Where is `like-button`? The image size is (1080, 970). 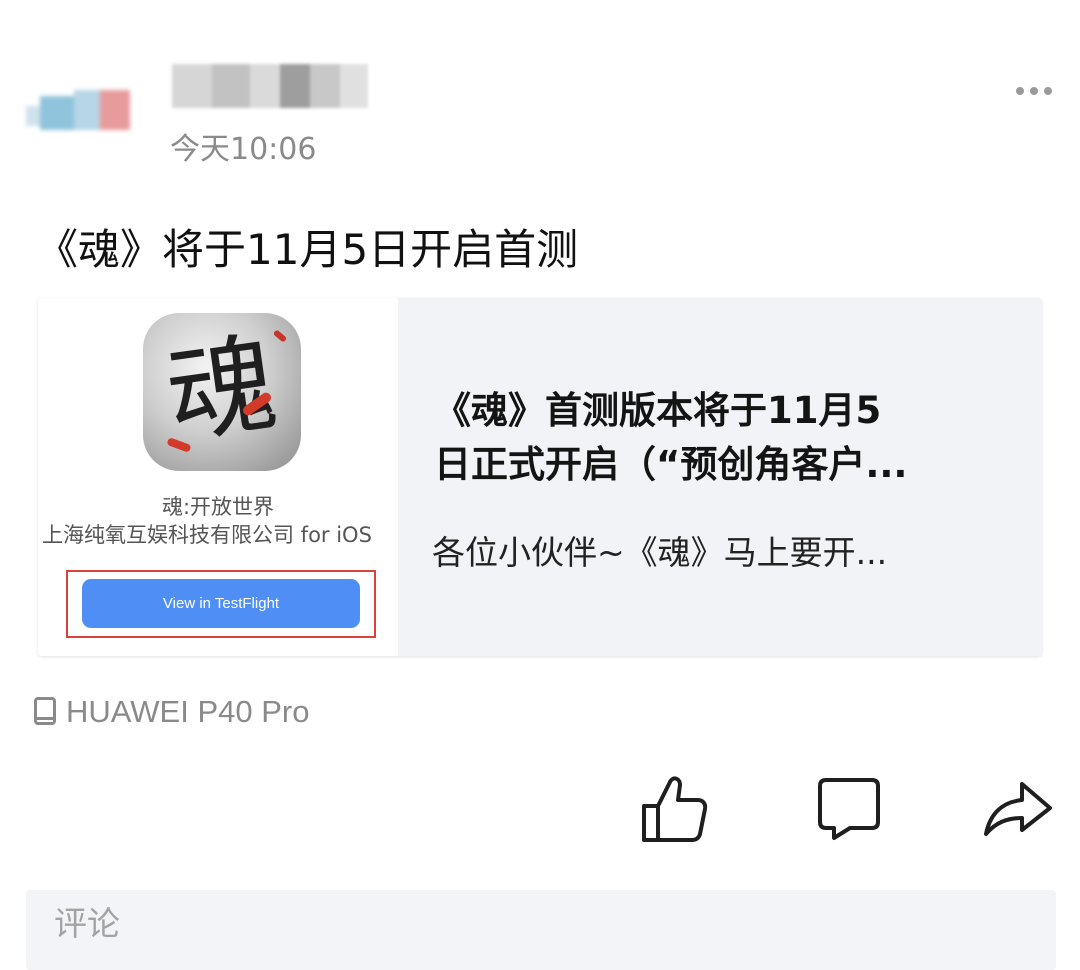 like-button is located at coordinates (674, 808).